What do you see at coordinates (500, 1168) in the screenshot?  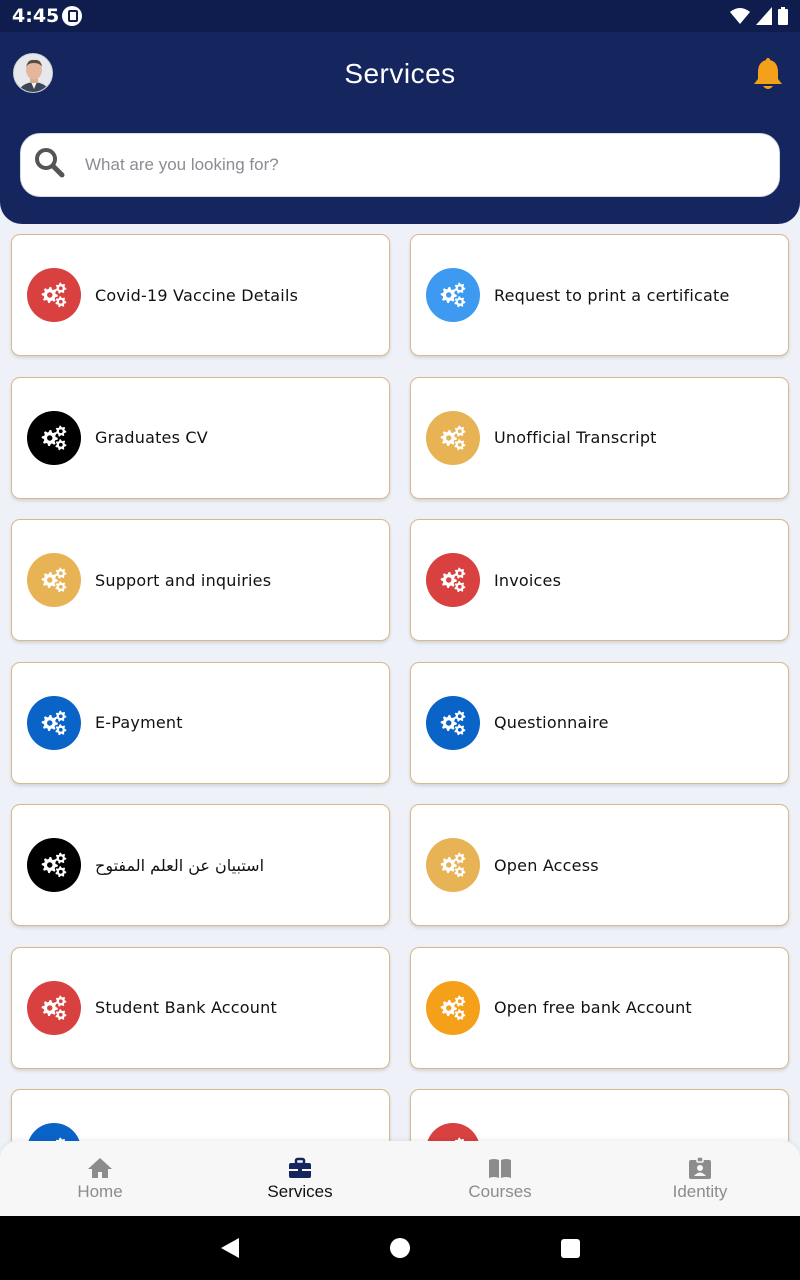 I see `book-icon` at bounding box center [500, 1168].